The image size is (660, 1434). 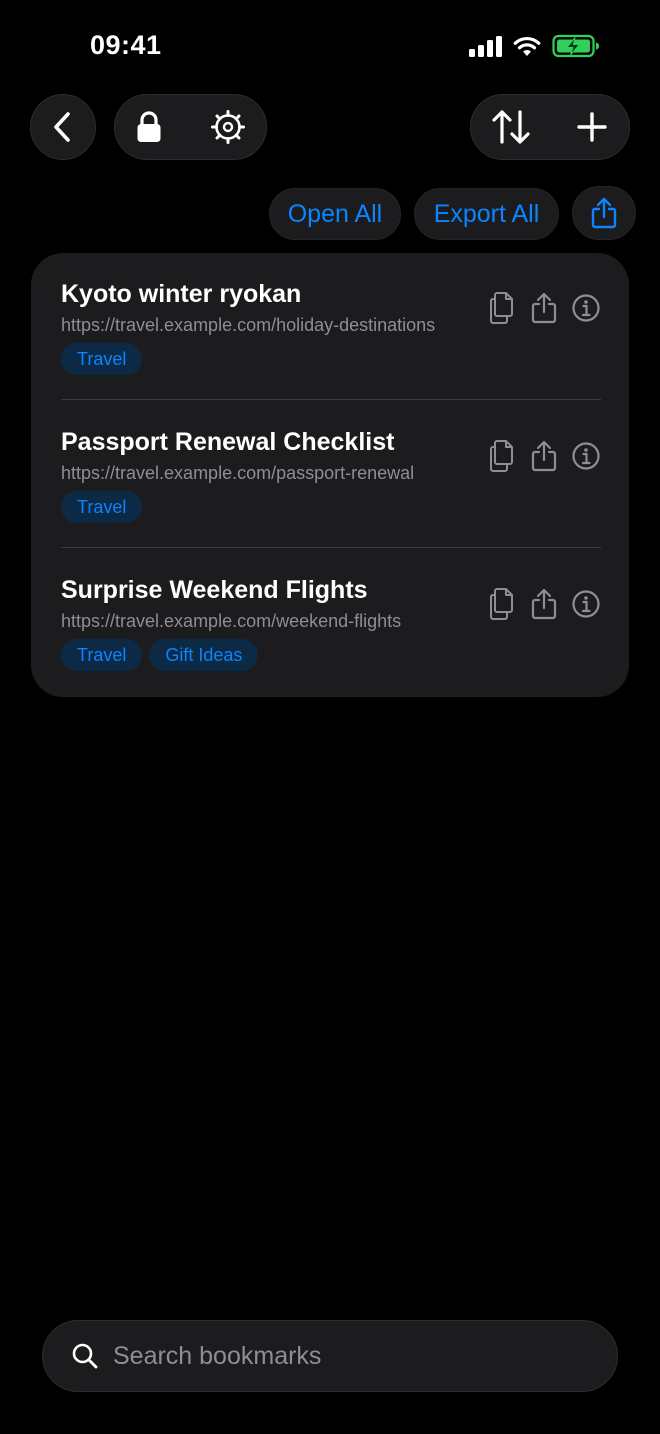 I want to click on bookmark-title: Passport Renewal Checklist, so click(x=228, y=442).